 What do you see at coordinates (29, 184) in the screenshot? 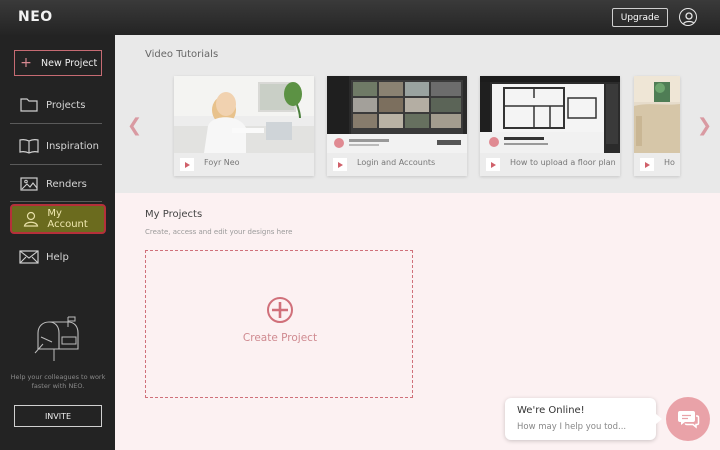
I see `image-icon` at bounding box center [29, 184].